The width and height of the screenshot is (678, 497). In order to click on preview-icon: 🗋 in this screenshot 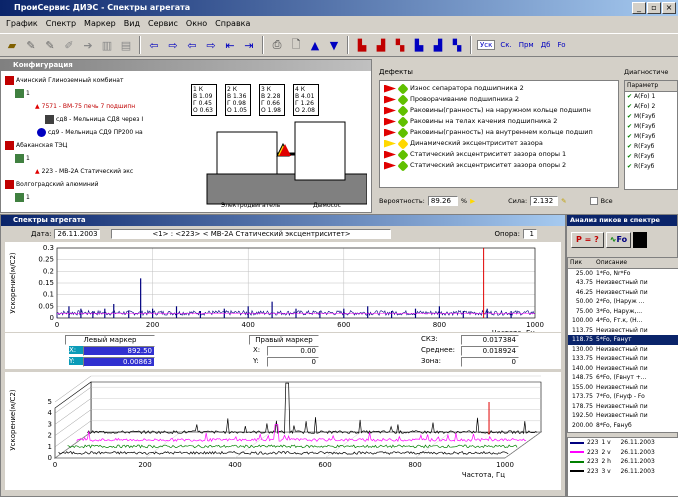, I will do `click(296, 45)`.